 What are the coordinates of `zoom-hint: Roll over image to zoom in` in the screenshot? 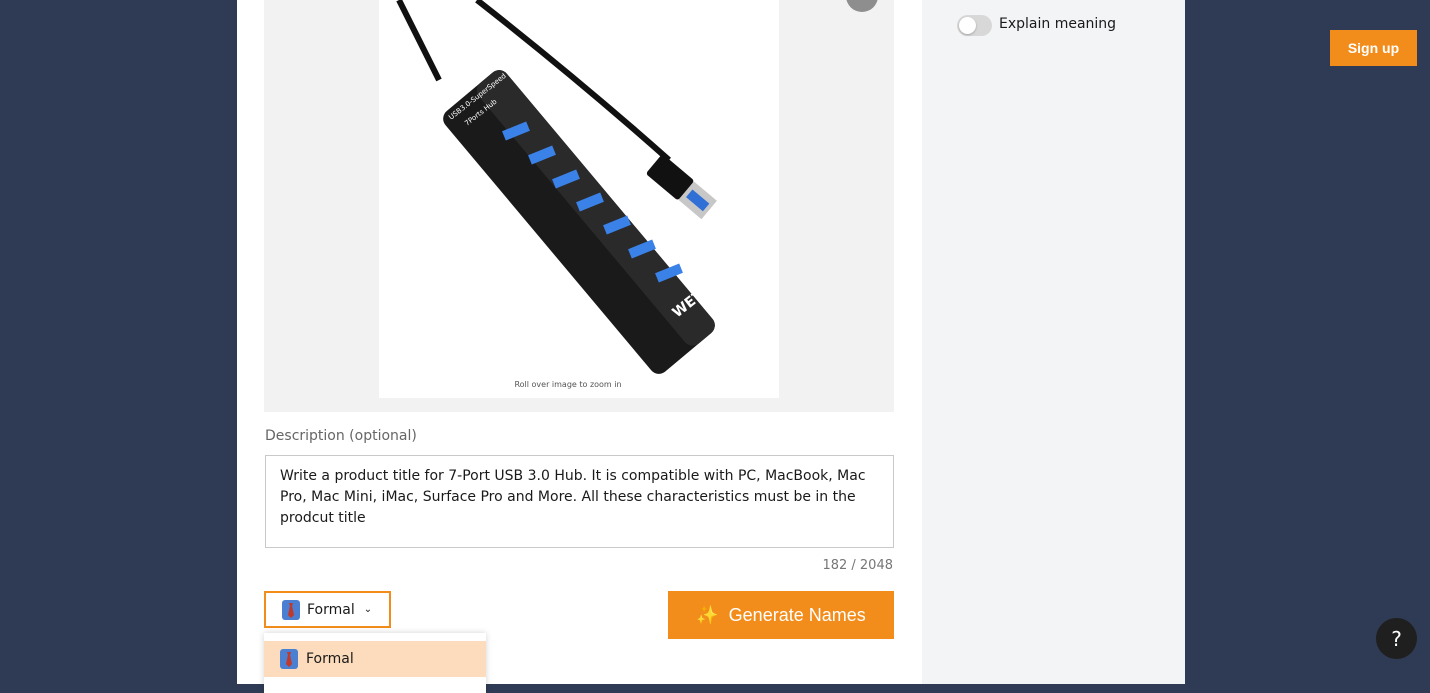 It's located at (568, 384).